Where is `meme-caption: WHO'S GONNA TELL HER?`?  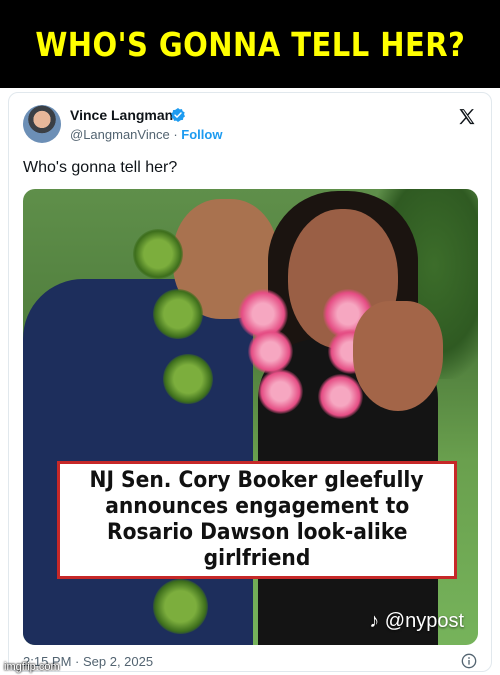
meme-caption: WHO'S GONNA TELL HER? is located at coordinates (250, 44).